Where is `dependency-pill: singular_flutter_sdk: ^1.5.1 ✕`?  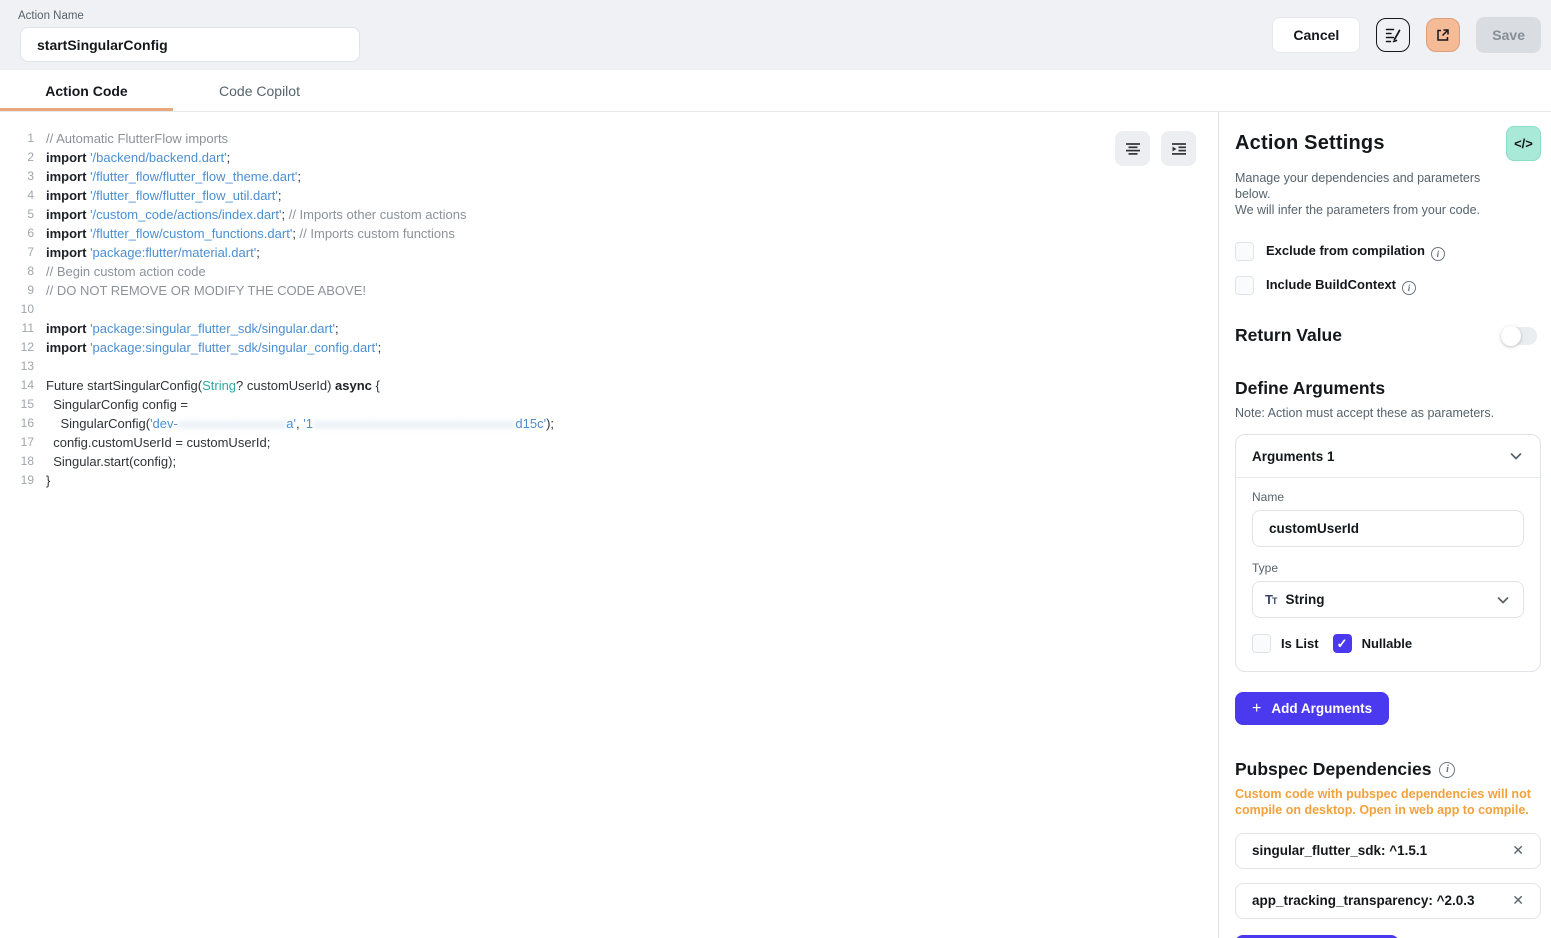
dependency-pill: singular_flutter_sdk: ^1.5.1 ✕ is located at coordinates (1388, 850).